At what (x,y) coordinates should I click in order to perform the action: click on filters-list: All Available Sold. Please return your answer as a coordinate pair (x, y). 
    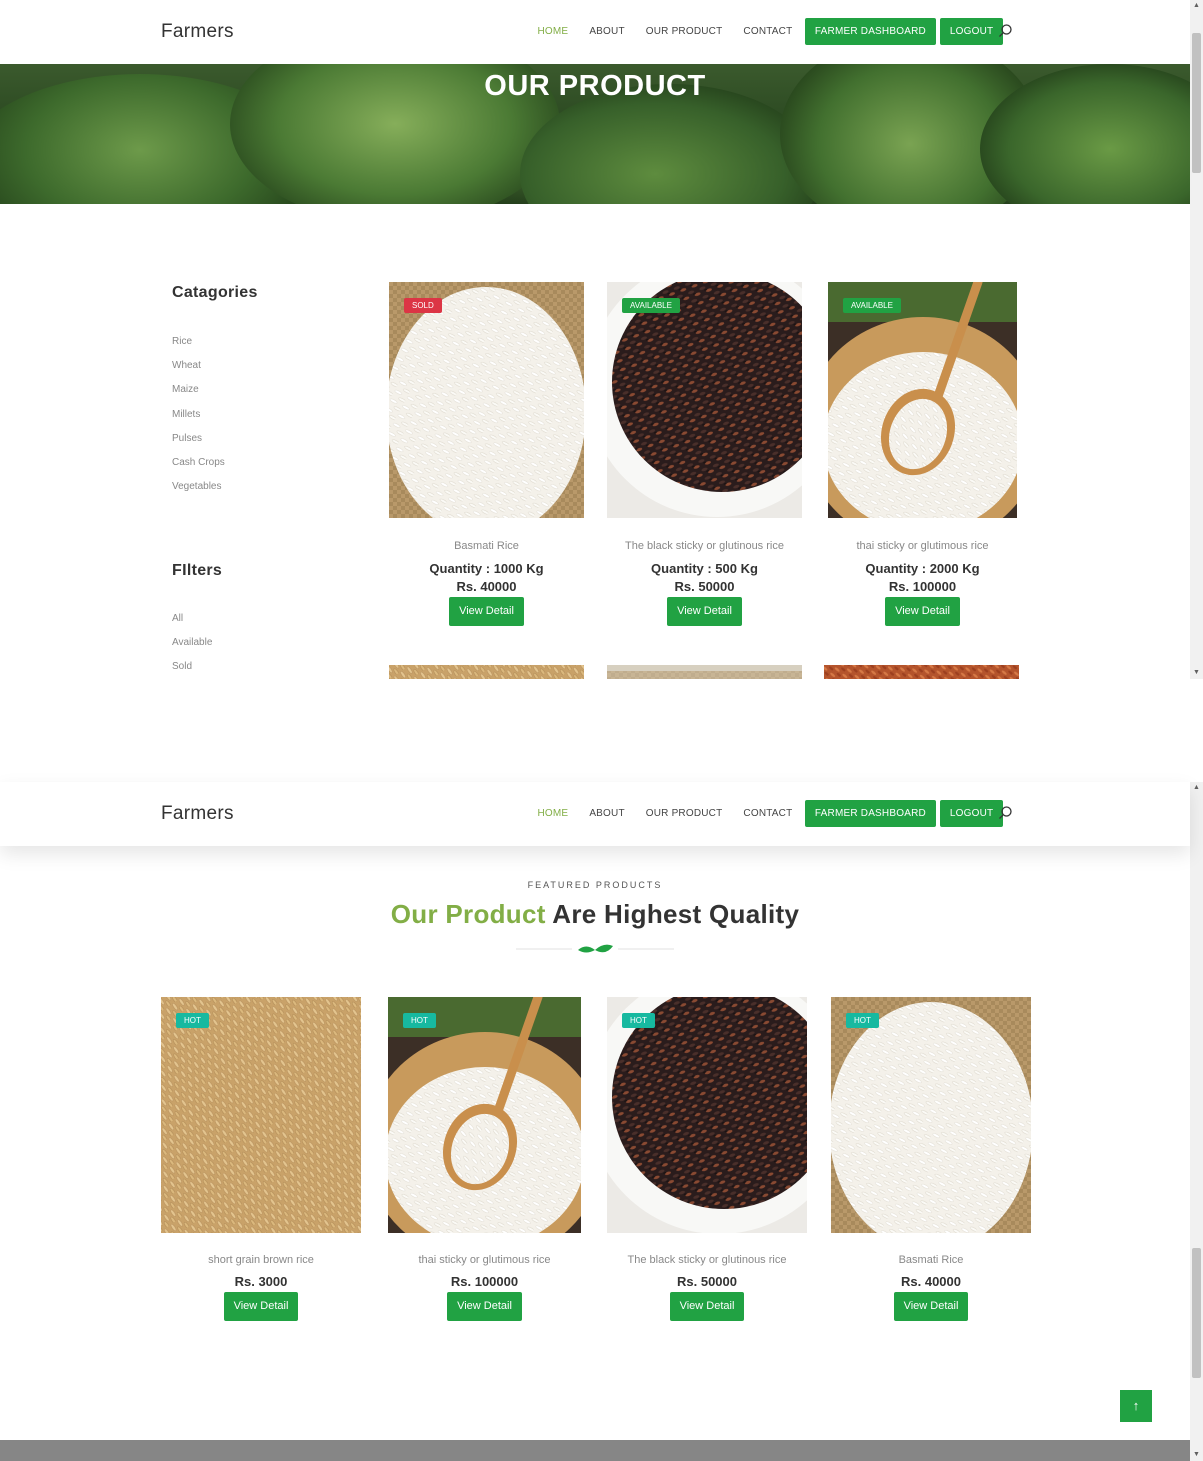
    Looking at the image, I should click on (192, 649).